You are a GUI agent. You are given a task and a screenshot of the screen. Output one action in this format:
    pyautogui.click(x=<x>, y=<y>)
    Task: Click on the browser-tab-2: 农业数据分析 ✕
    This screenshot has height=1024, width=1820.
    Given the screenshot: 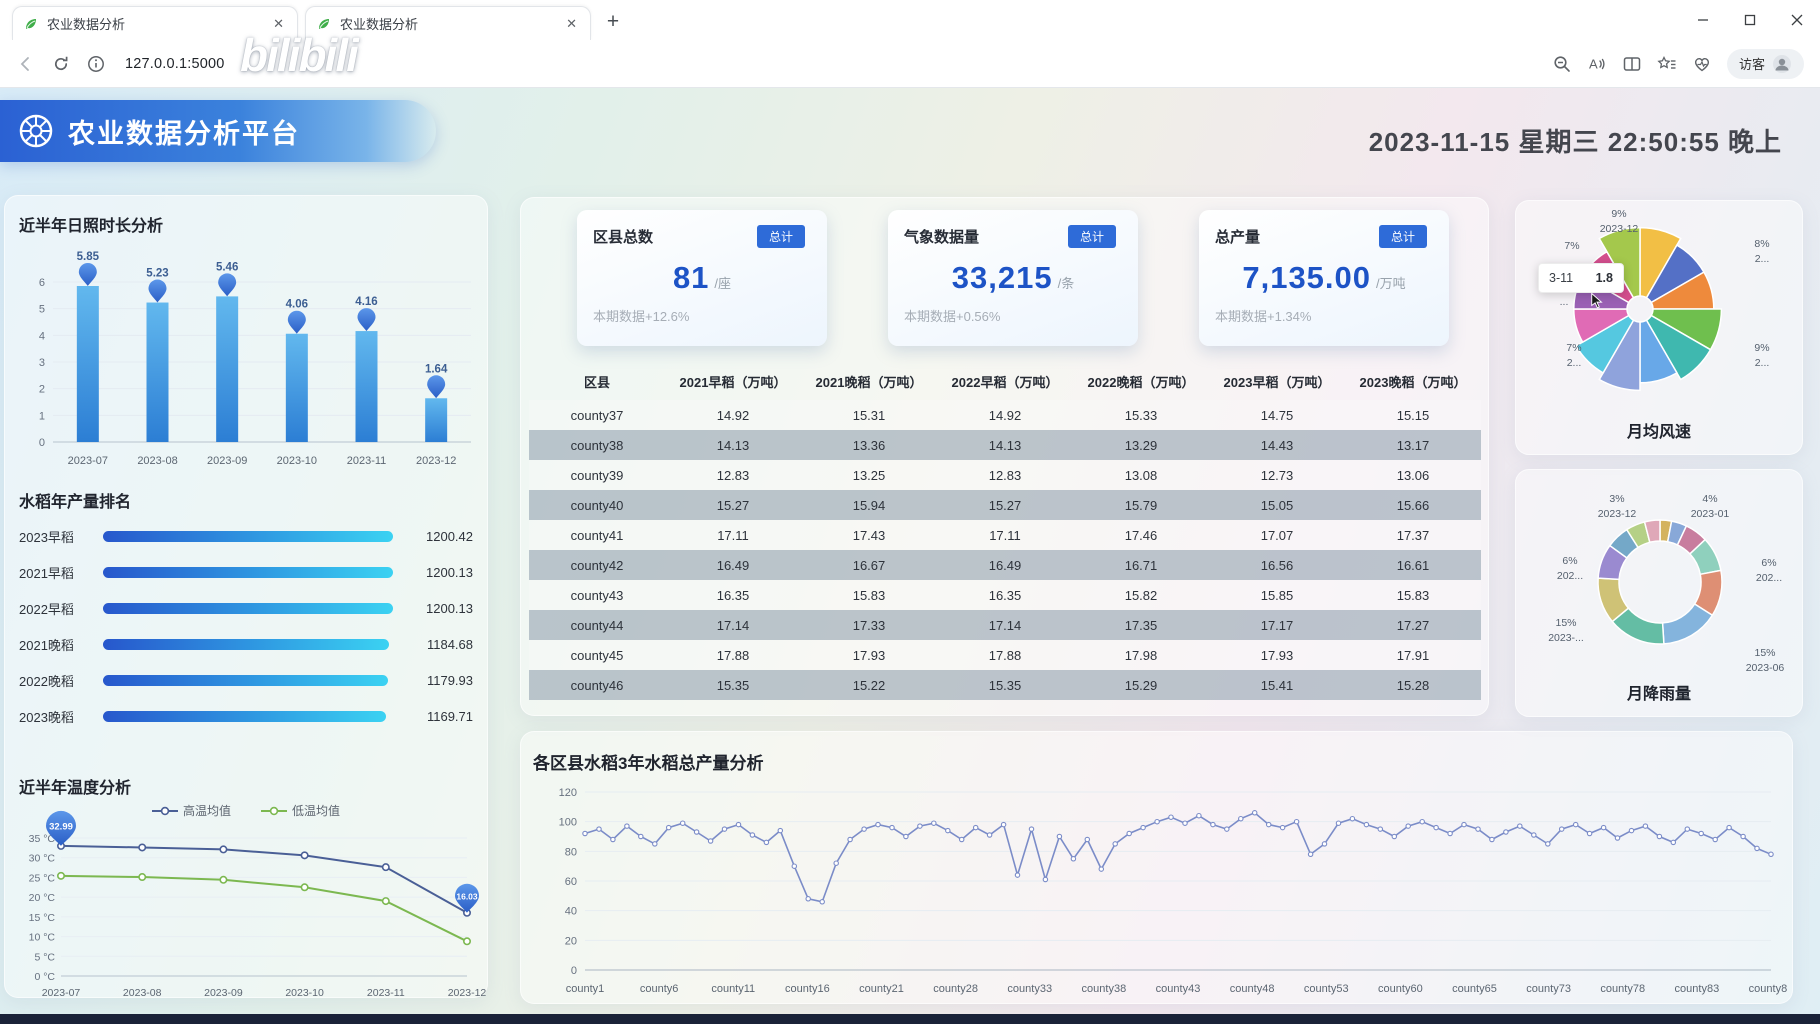 What is the action you would take?
    pyautogui.click(x=448, y=23)
    